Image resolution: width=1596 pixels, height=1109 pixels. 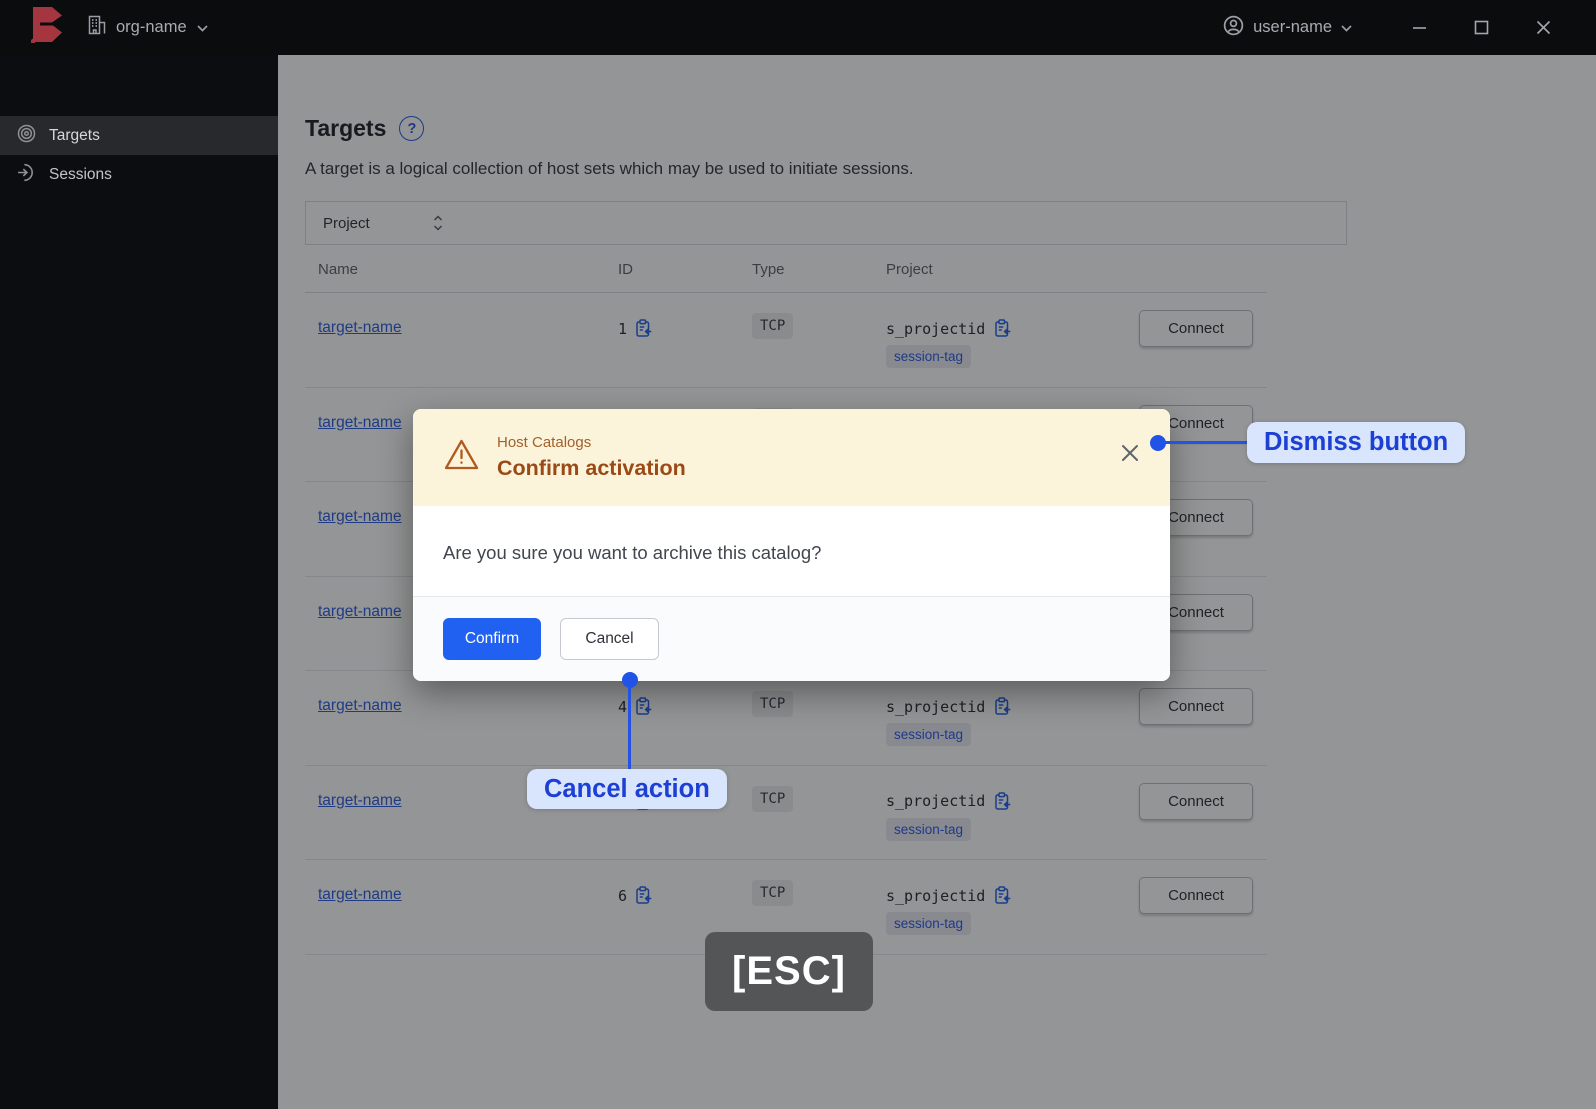 I want to click on boundary-logo, so click(x=47, y=27).